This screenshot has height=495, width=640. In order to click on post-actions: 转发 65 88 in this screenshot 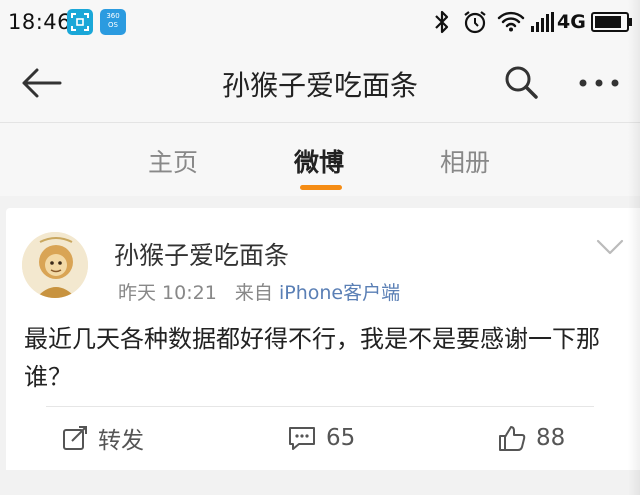, I will do `click(323, 440)`.